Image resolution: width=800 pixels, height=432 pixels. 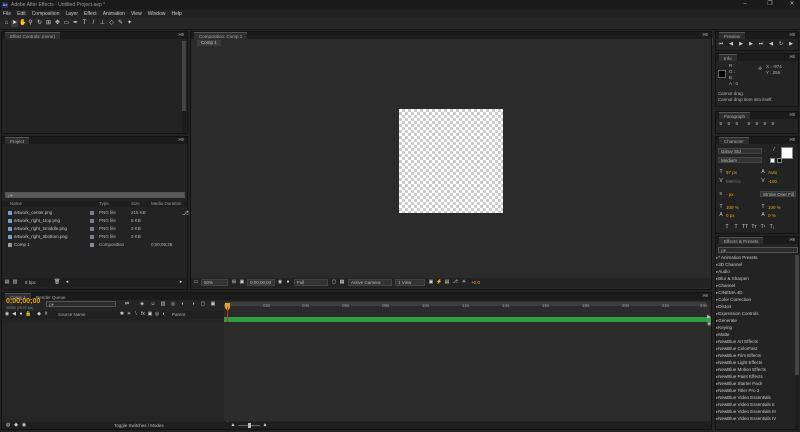 I want to click on eyedropper-icon: /, so click(x=774, y=150).